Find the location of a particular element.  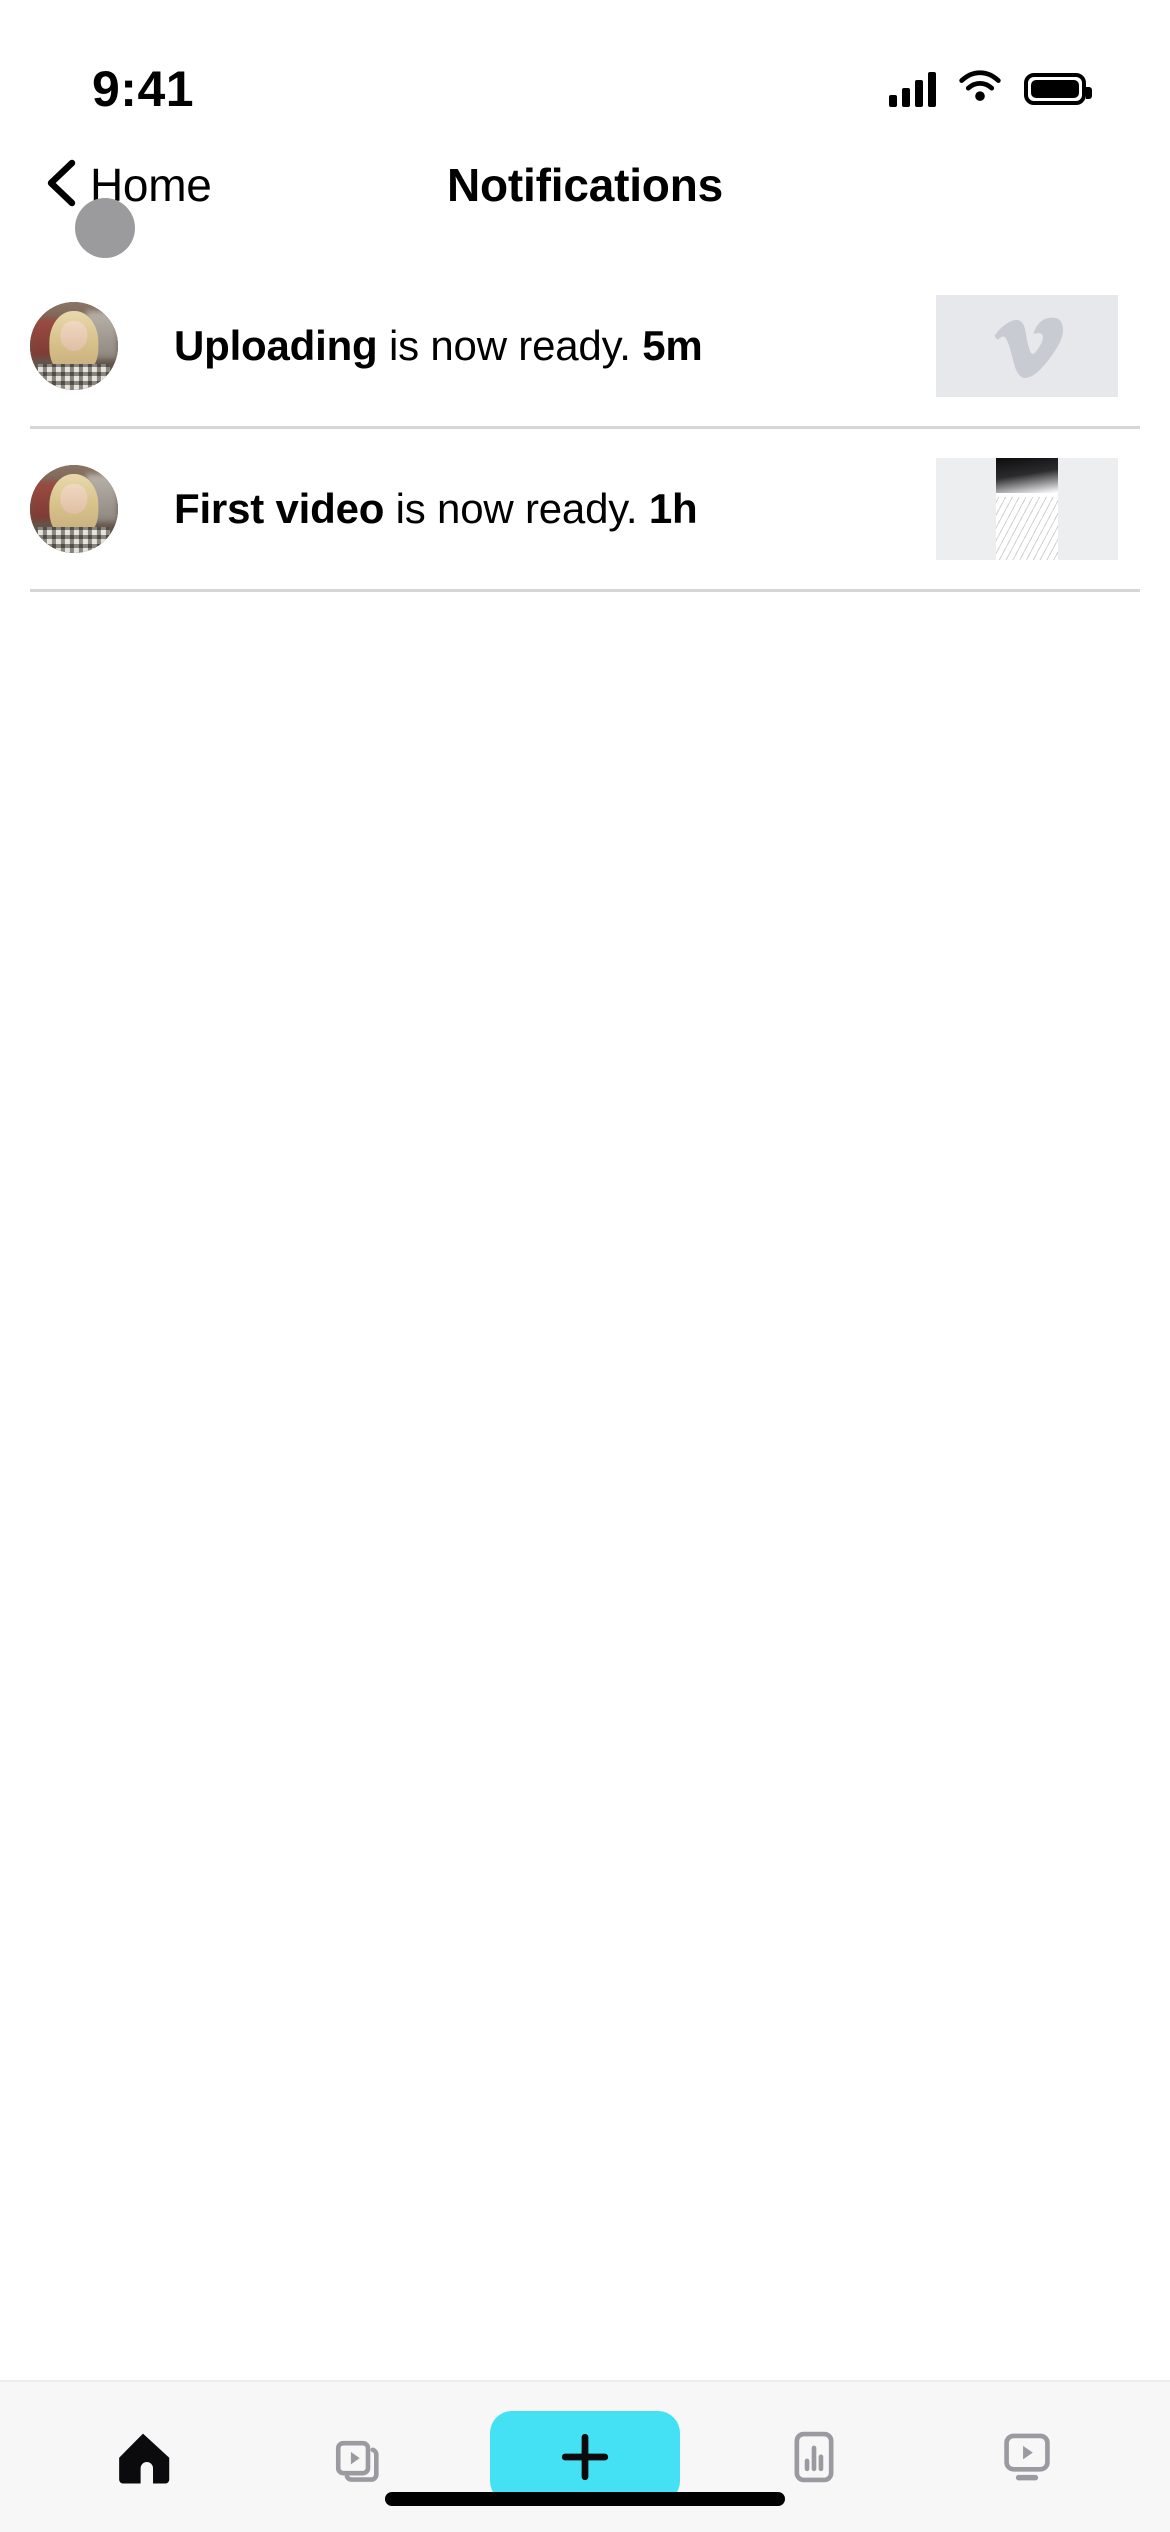

cellular-signal-icon is located at coordinates (912, 89).